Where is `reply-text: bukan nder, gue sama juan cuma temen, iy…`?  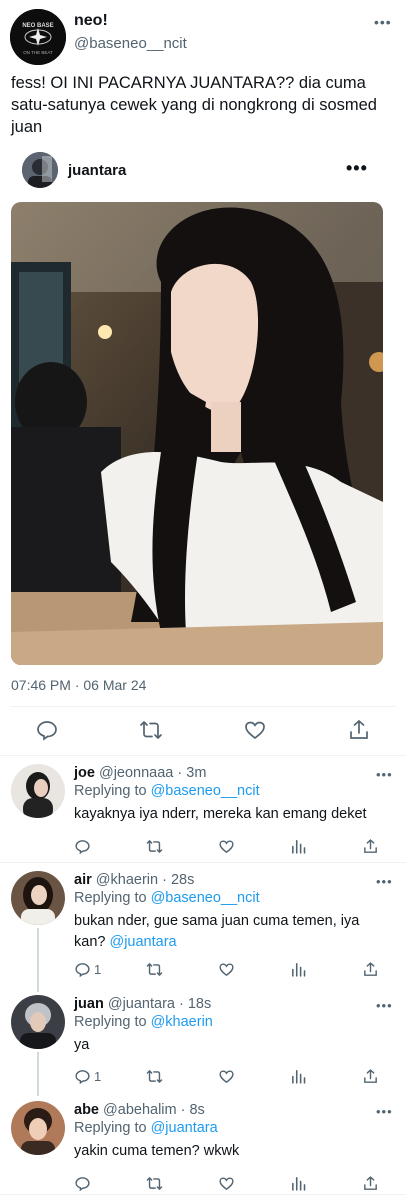 reply-text: bukan nder, gue sama juan cuma temen, iy… is located at coordinates (224, 932).